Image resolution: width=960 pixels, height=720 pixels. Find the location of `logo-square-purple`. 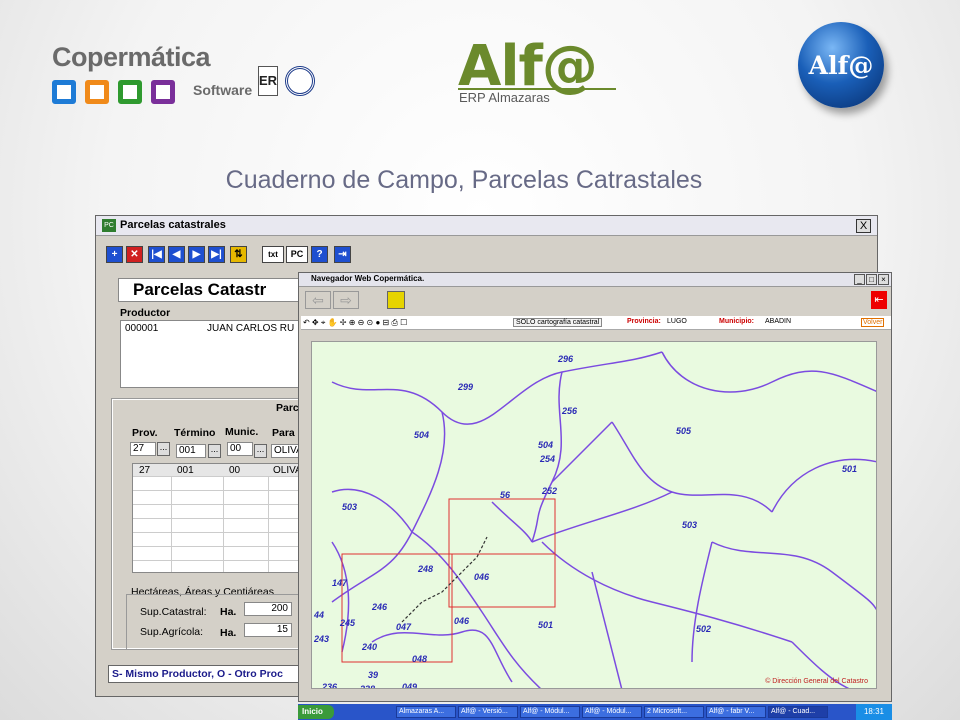

logo-square-purple is located at coordinates (163, 92).